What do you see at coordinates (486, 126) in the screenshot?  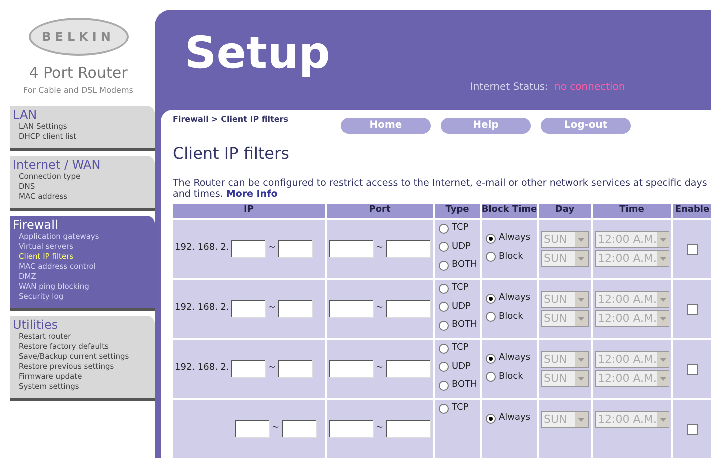 I see `nav-button: Help` at bounding box center [486, 126].